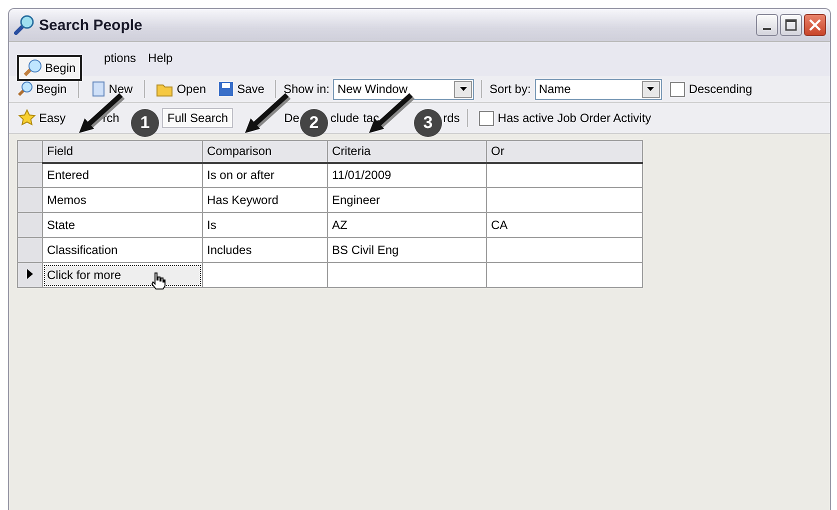  Describe the element at coordinates (510, 89) in the screenshot. I see `sort-by-label: Sort by:` at that location.